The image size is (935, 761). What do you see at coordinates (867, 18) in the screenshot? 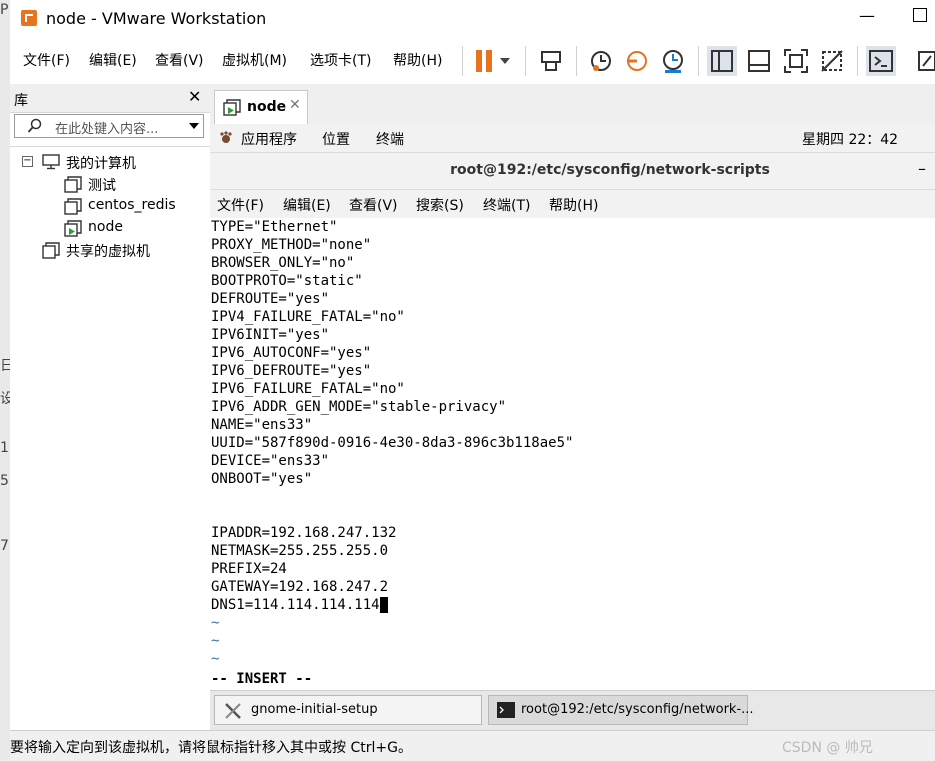
I see `minimize-button: —` at bounding box center [867, 18].